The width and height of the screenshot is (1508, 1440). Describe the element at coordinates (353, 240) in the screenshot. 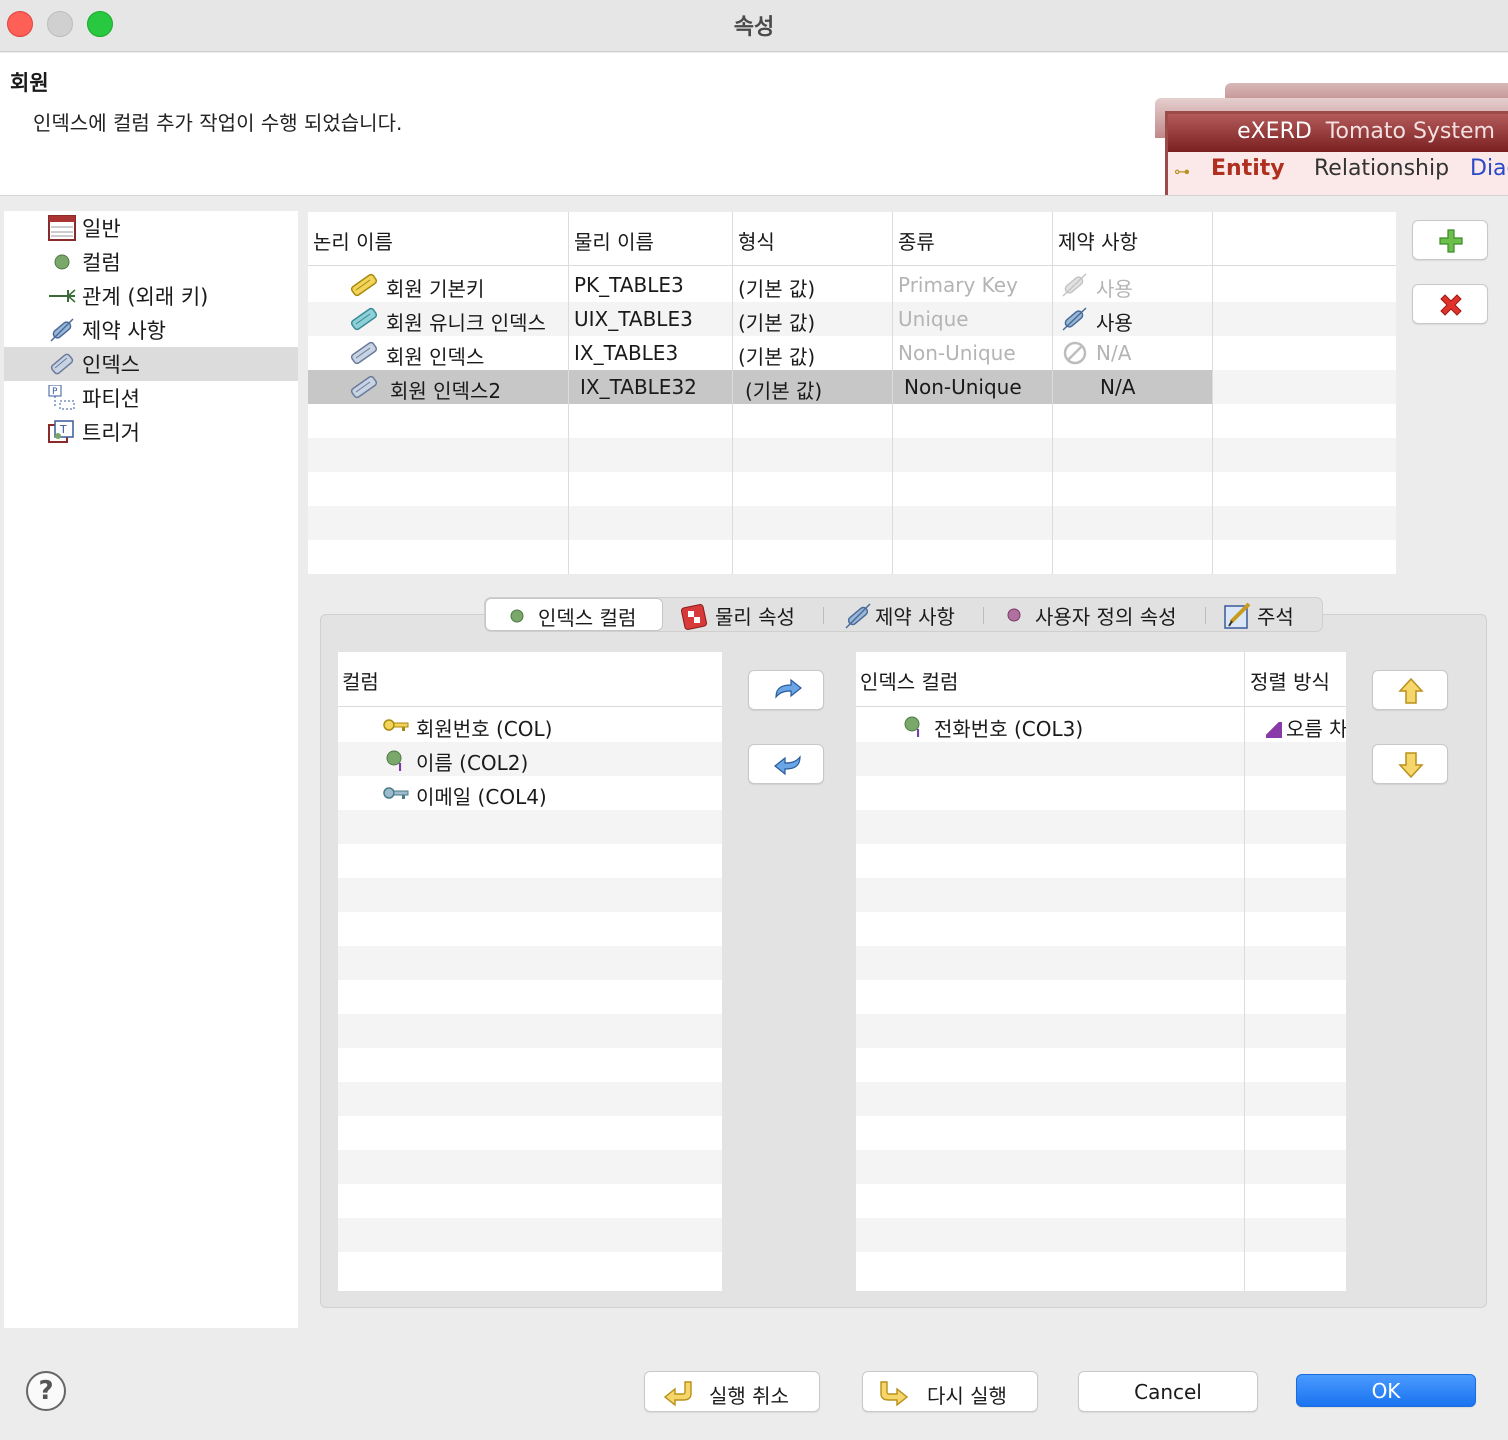

I see `column-header-logical: 논리 이름` at that location.